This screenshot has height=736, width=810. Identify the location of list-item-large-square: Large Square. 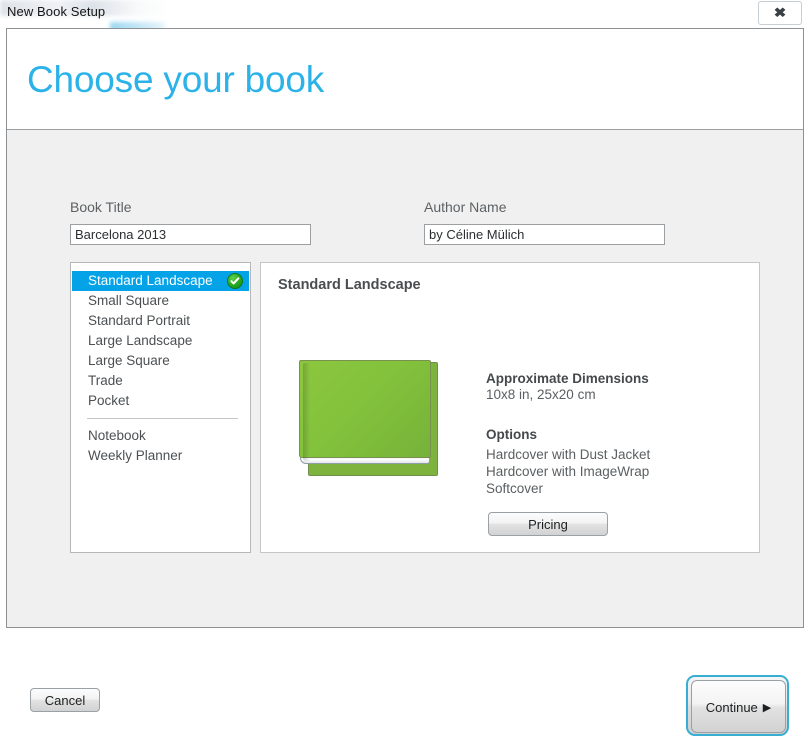
(160, 361).